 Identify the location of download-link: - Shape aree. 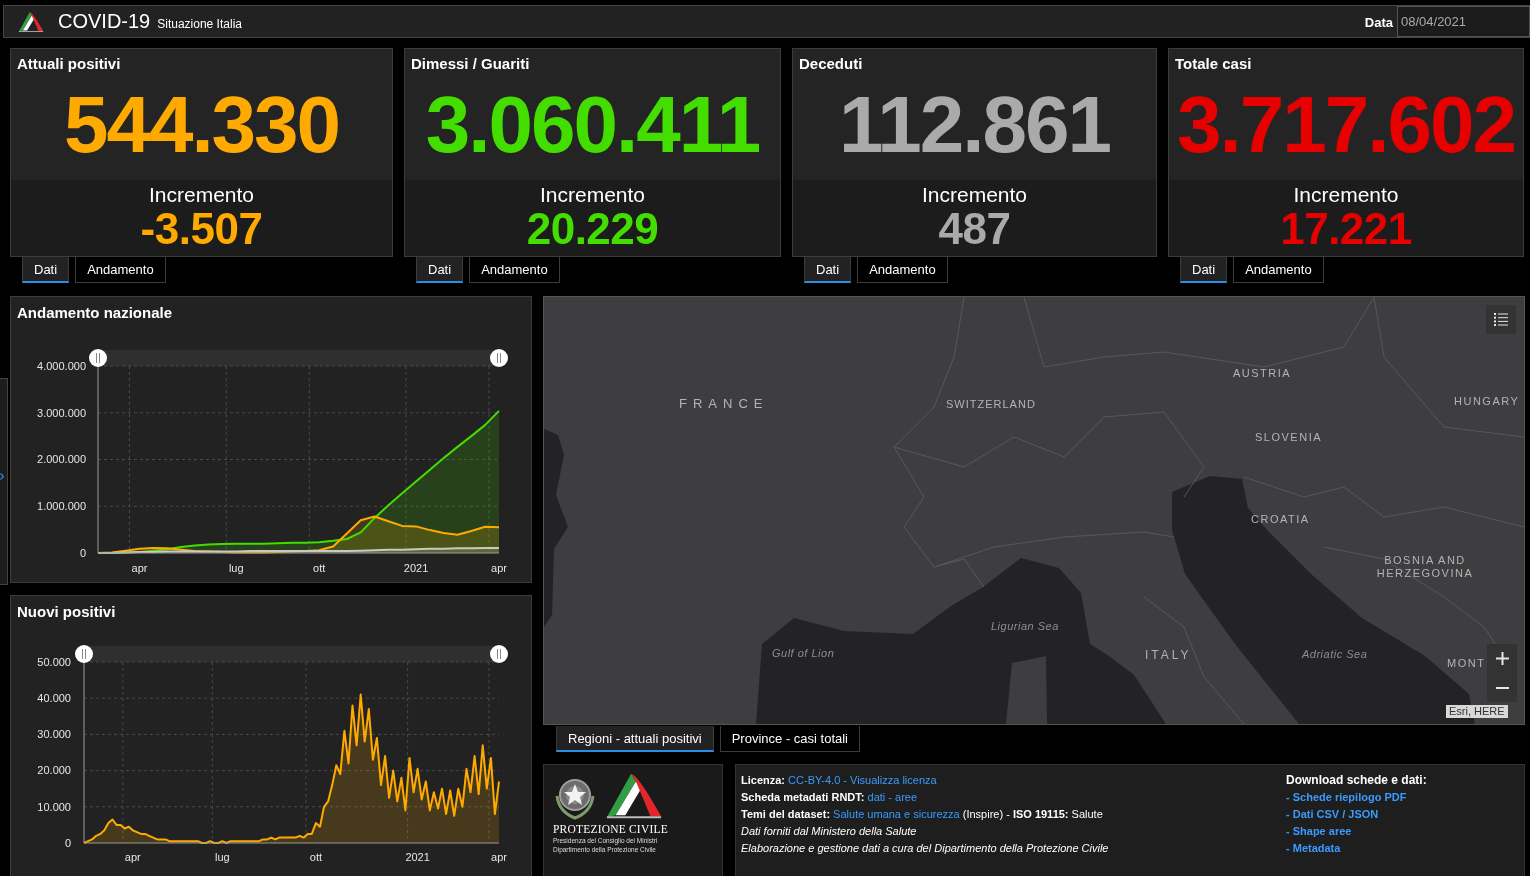
(1319, 831).